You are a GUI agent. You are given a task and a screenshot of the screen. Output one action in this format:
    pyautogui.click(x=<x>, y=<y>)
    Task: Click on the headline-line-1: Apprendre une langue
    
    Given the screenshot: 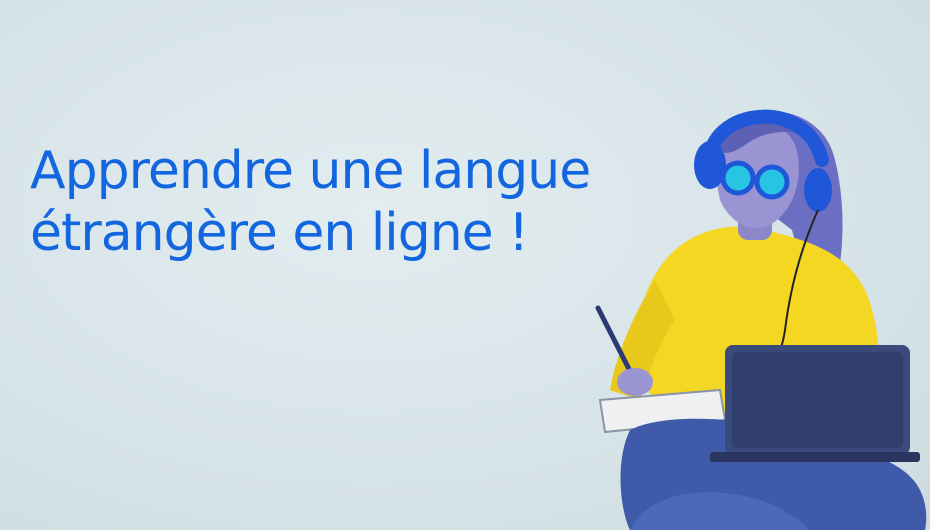 What is the action you would take?
    pyautogui.click(x=310, y=171)
    